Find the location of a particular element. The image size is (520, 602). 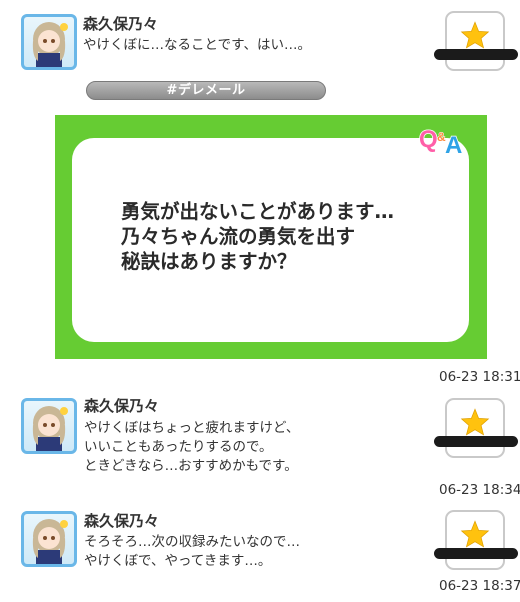

svg-text: Q is located at coordinates (428, 139).